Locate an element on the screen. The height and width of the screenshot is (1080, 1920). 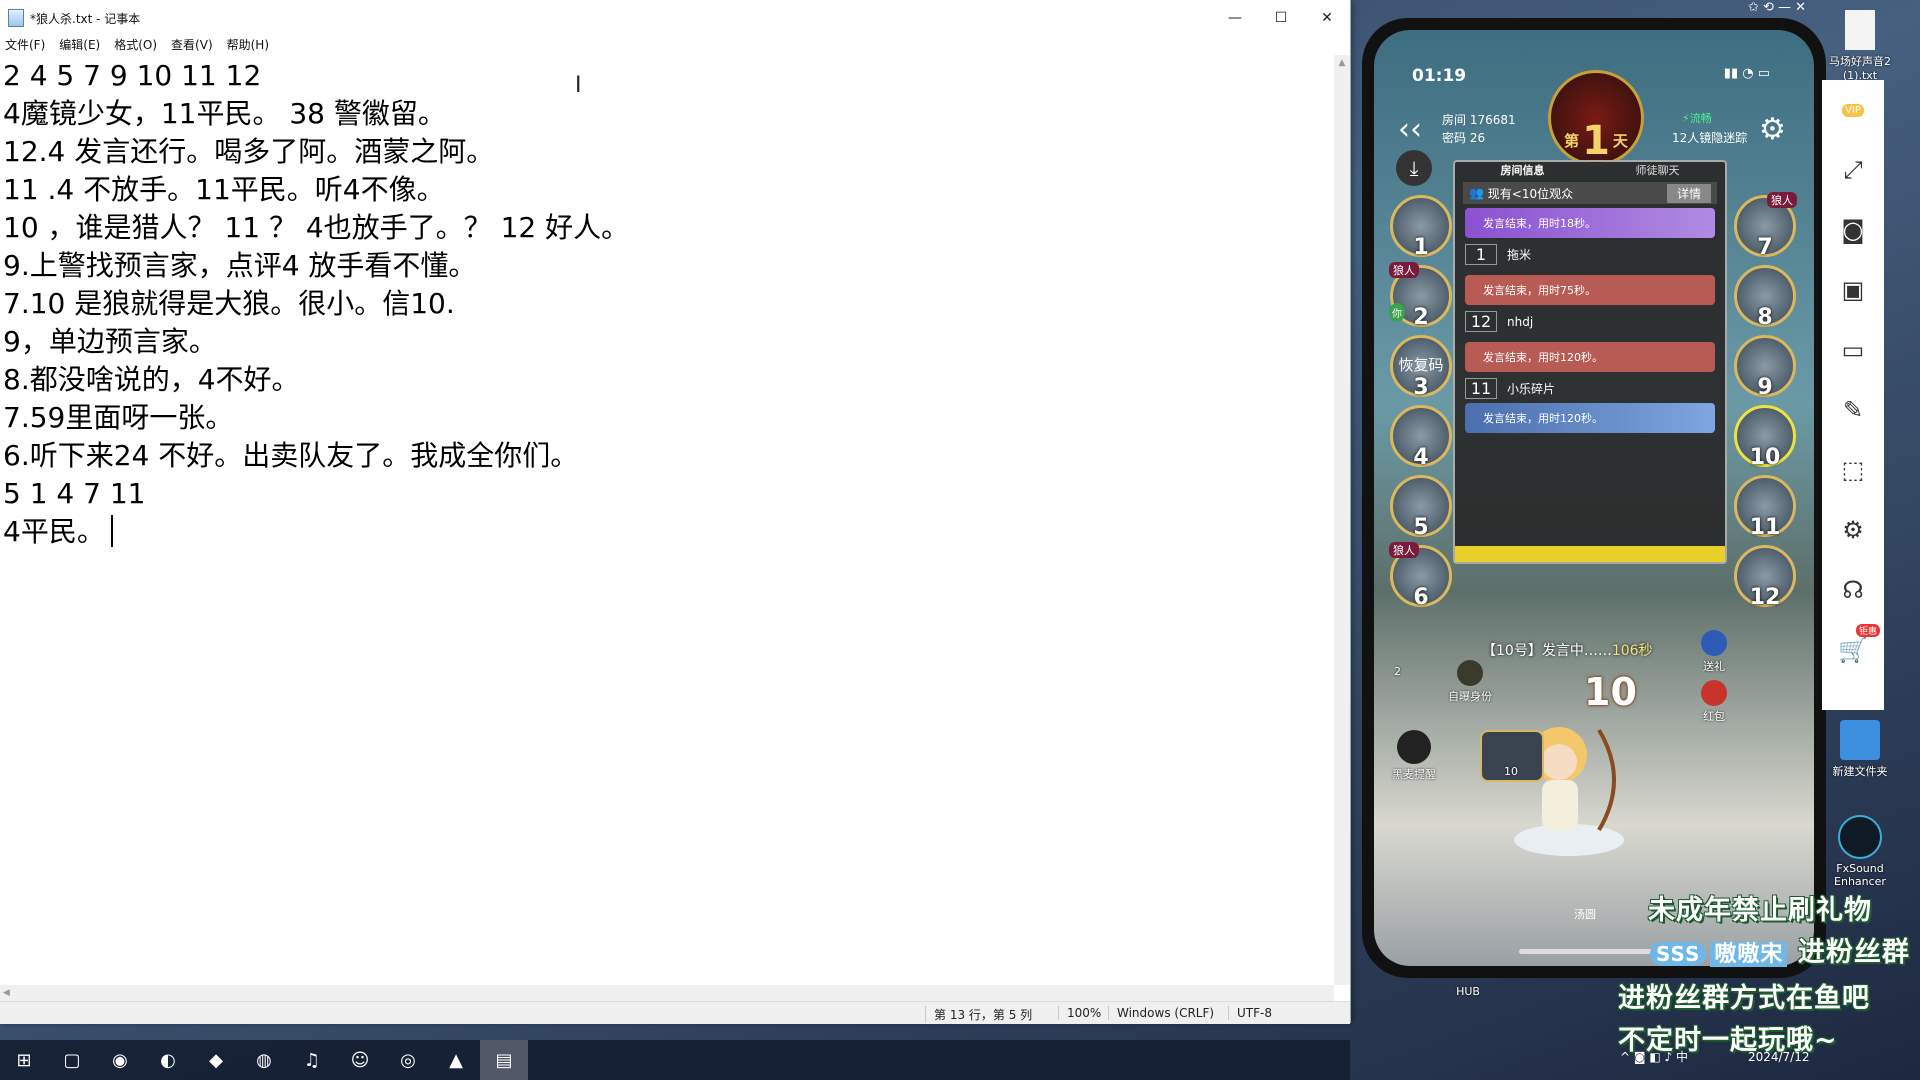
cart-icon: 🛒 钜惠 is located at coordinates (1853, 650).